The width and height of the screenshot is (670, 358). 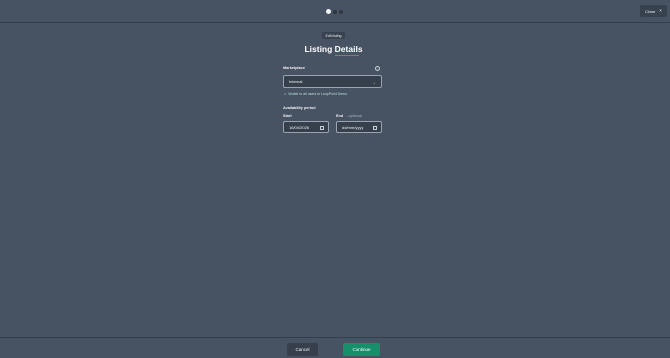 I want to click on start-date-value: 16/04/2026, so click(x=299, y=127).